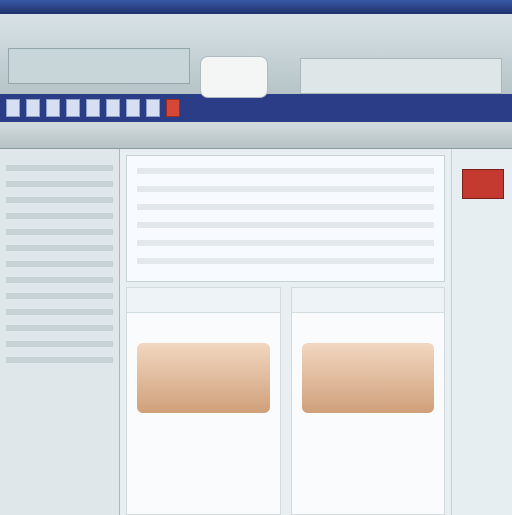 This screenshot has width=512, height=515. What do you see at coordinates (481, 332) in the screenshot?
I see `right-rail` at bounding box center [481, 332].